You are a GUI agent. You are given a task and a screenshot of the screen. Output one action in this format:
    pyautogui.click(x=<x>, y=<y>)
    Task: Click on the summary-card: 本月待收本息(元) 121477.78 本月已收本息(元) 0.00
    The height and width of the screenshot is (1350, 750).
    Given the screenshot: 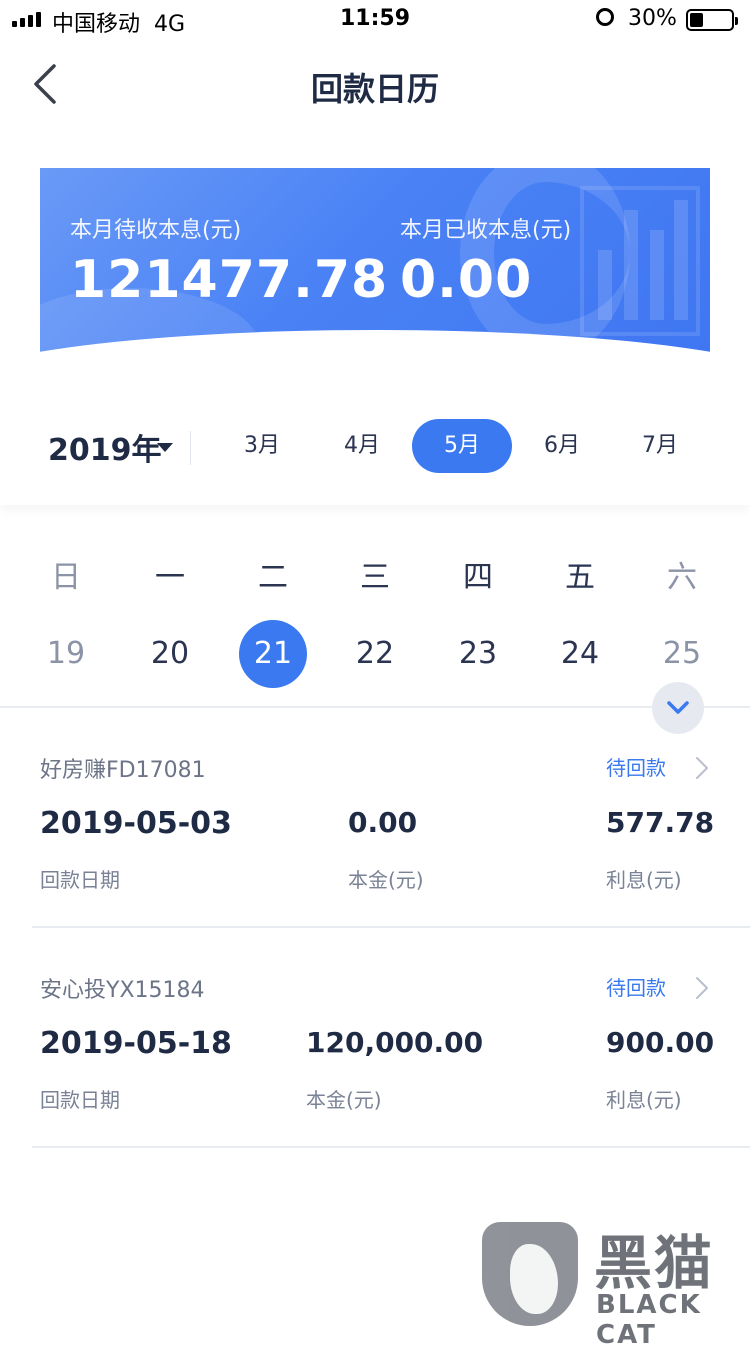 What is the action you would take?
    pyautogui.click(x=375, y=263)
    